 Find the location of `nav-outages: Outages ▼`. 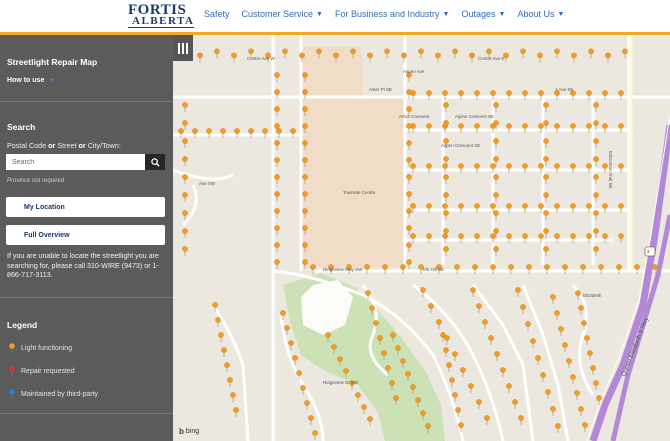

nav-outages: Outages ▼ is located at coordinates (483, 14).